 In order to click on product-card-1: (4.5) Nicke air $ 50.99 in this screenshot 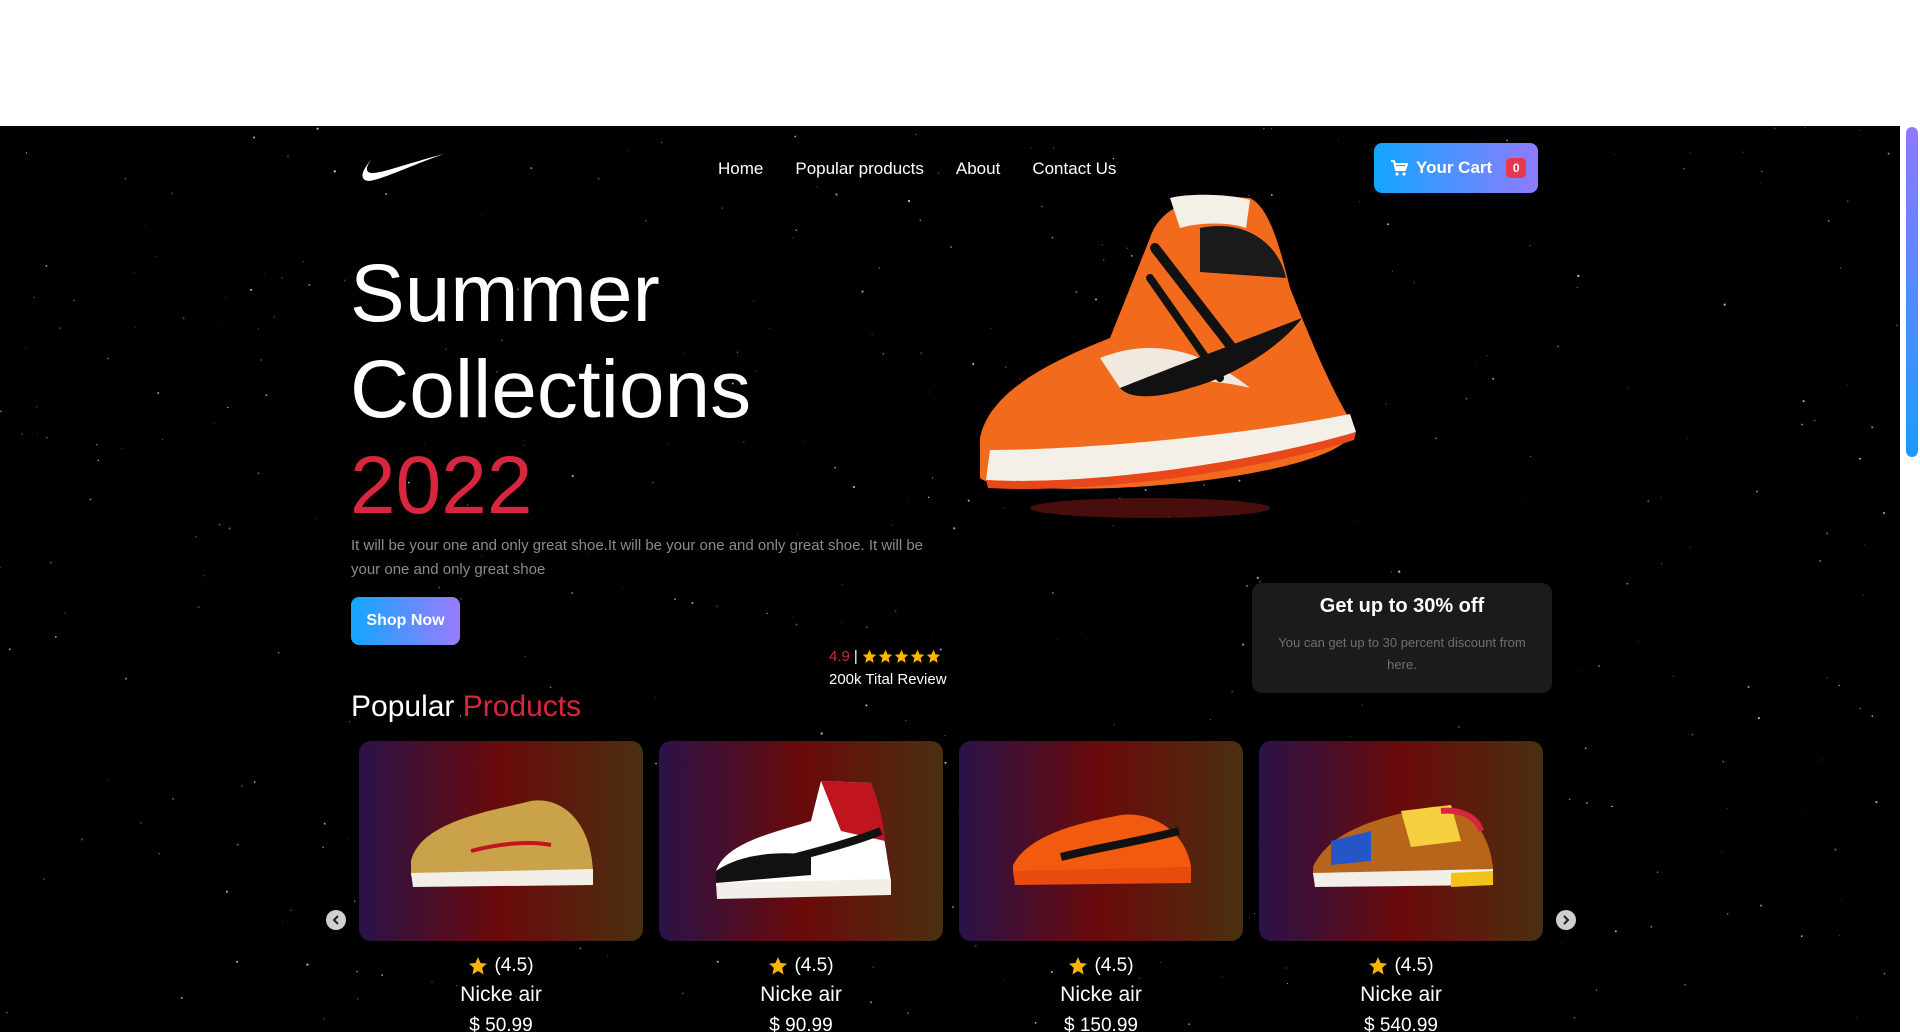, I will do `click(501, 886)`.